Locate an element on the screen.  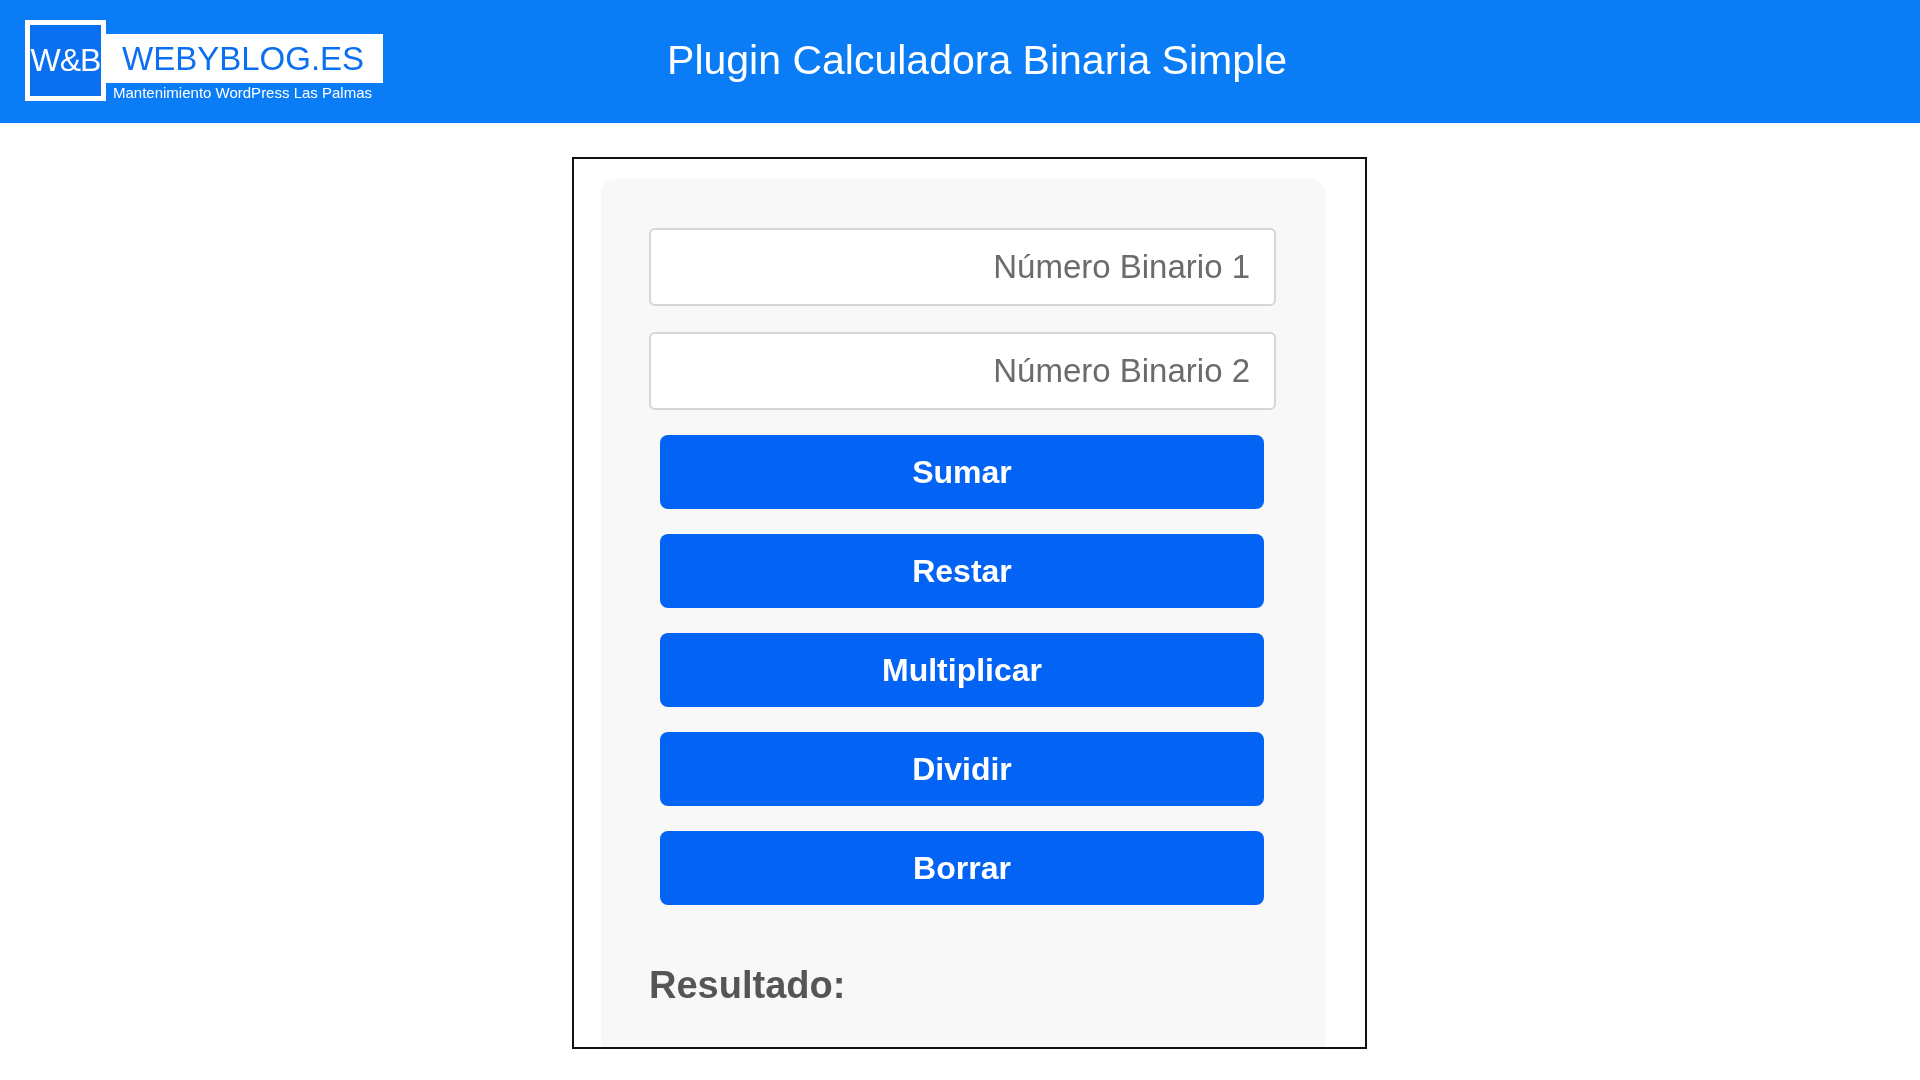
calculator-button: Dividir is located at coordinates (962, 769).